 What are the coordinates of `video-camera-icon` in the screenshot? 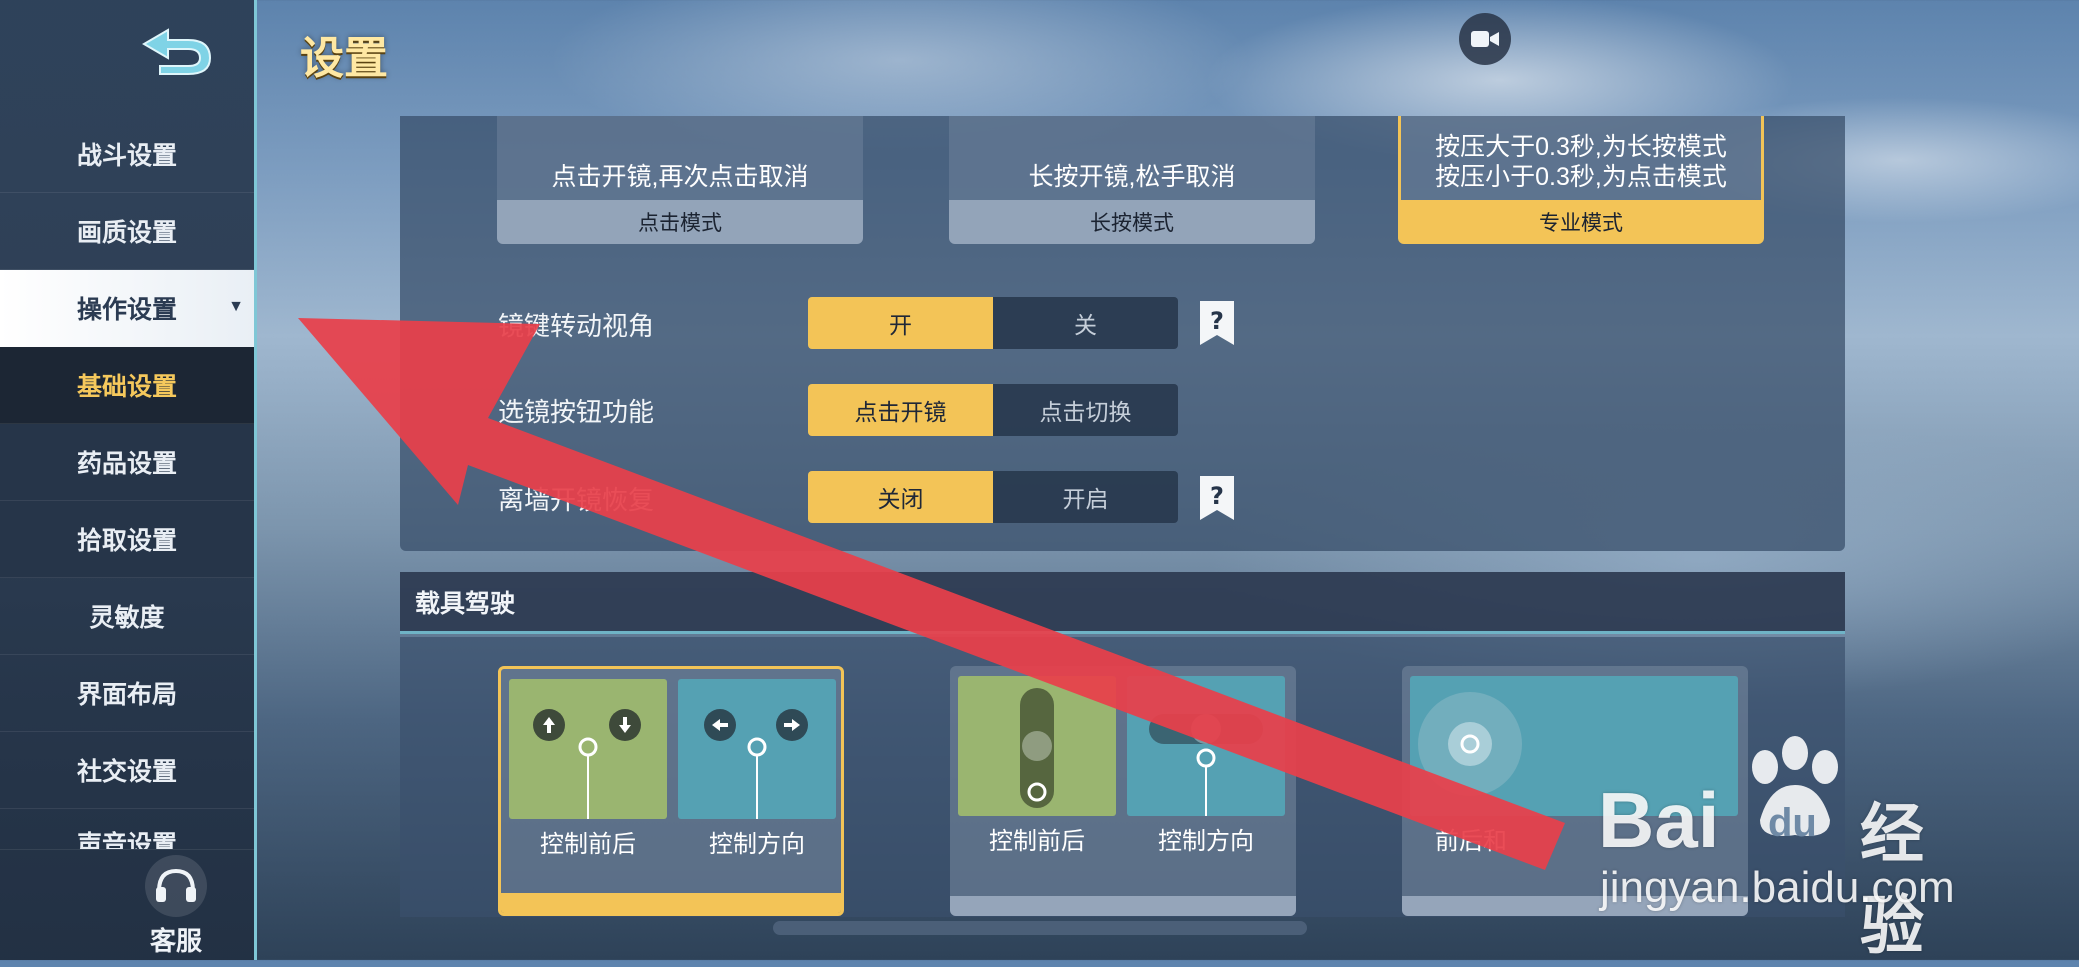 It's located at (1485, 39).